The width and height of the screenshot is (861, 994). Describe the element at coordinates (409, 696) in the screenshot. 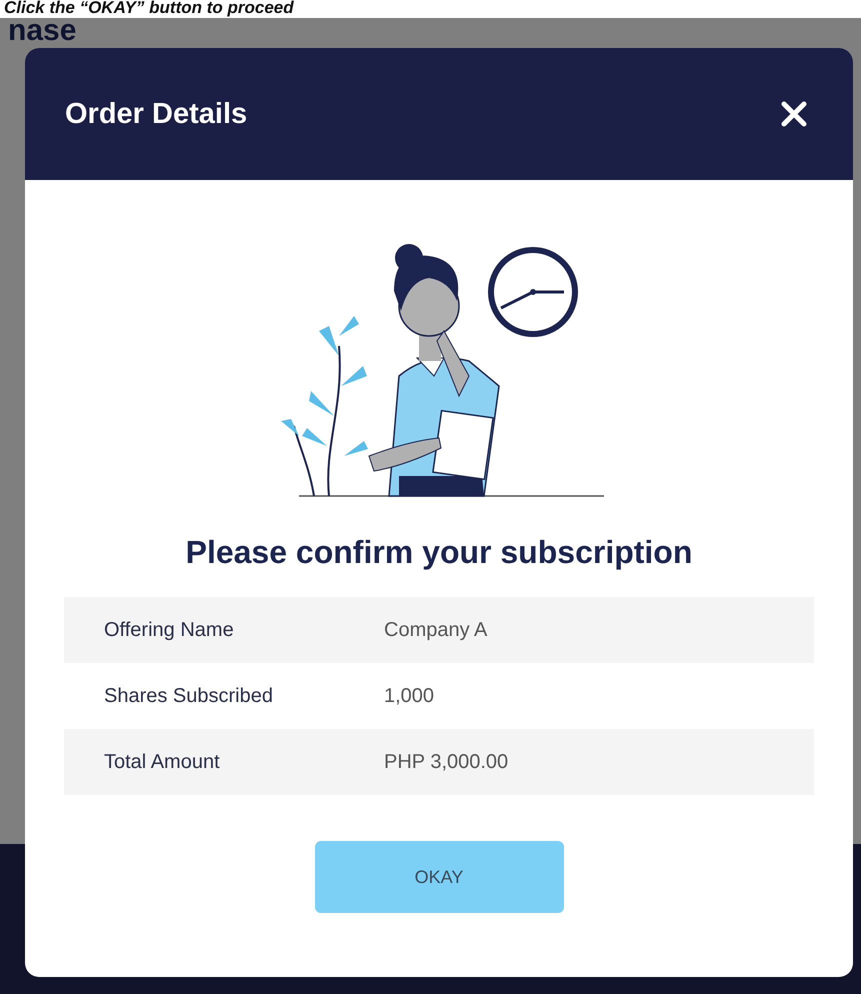

I see `detail-value: 1,000` at that location.